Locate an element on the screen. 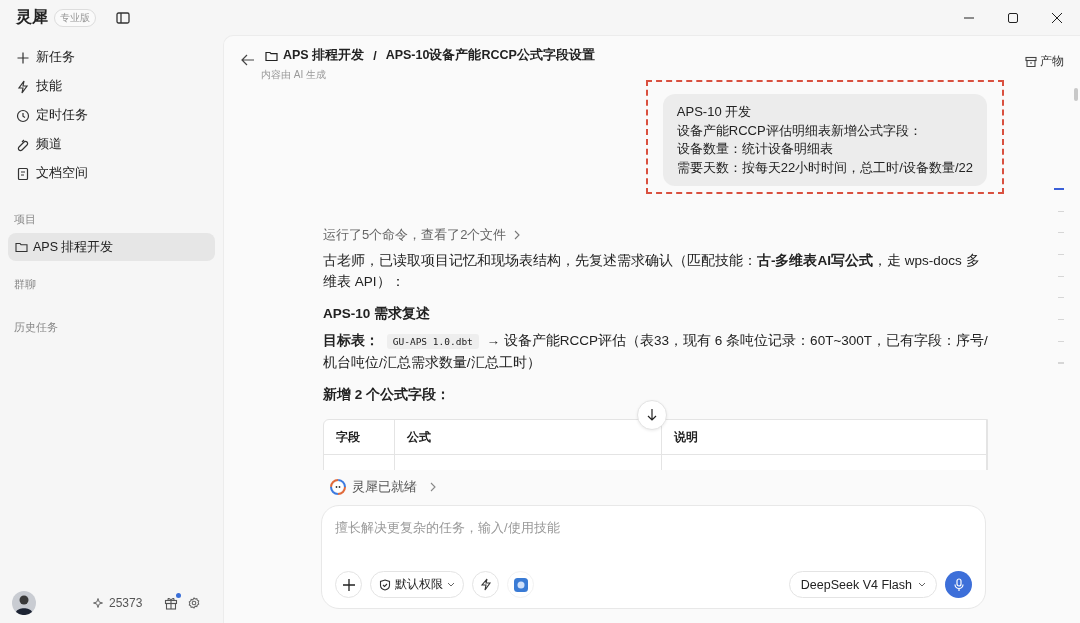 This screenshot has height=623, width=1080. project-item: APS 排程开发 is located at coordinates (111, 247).